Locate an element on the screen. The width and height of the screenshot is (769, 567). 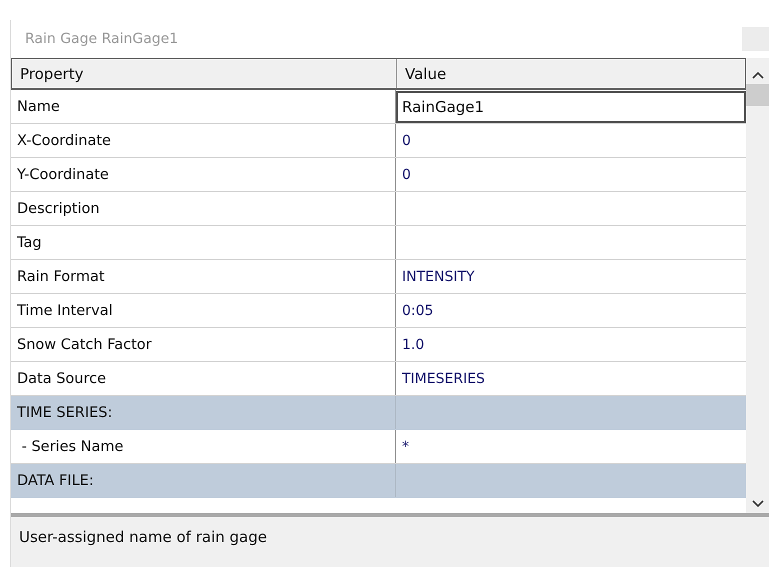
property-cell: Tag is located at coordinates (203, 242).